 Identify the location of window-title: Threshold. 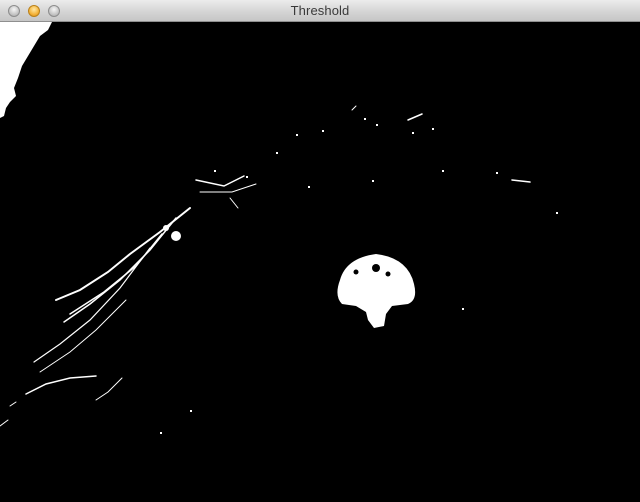
(320, 10).